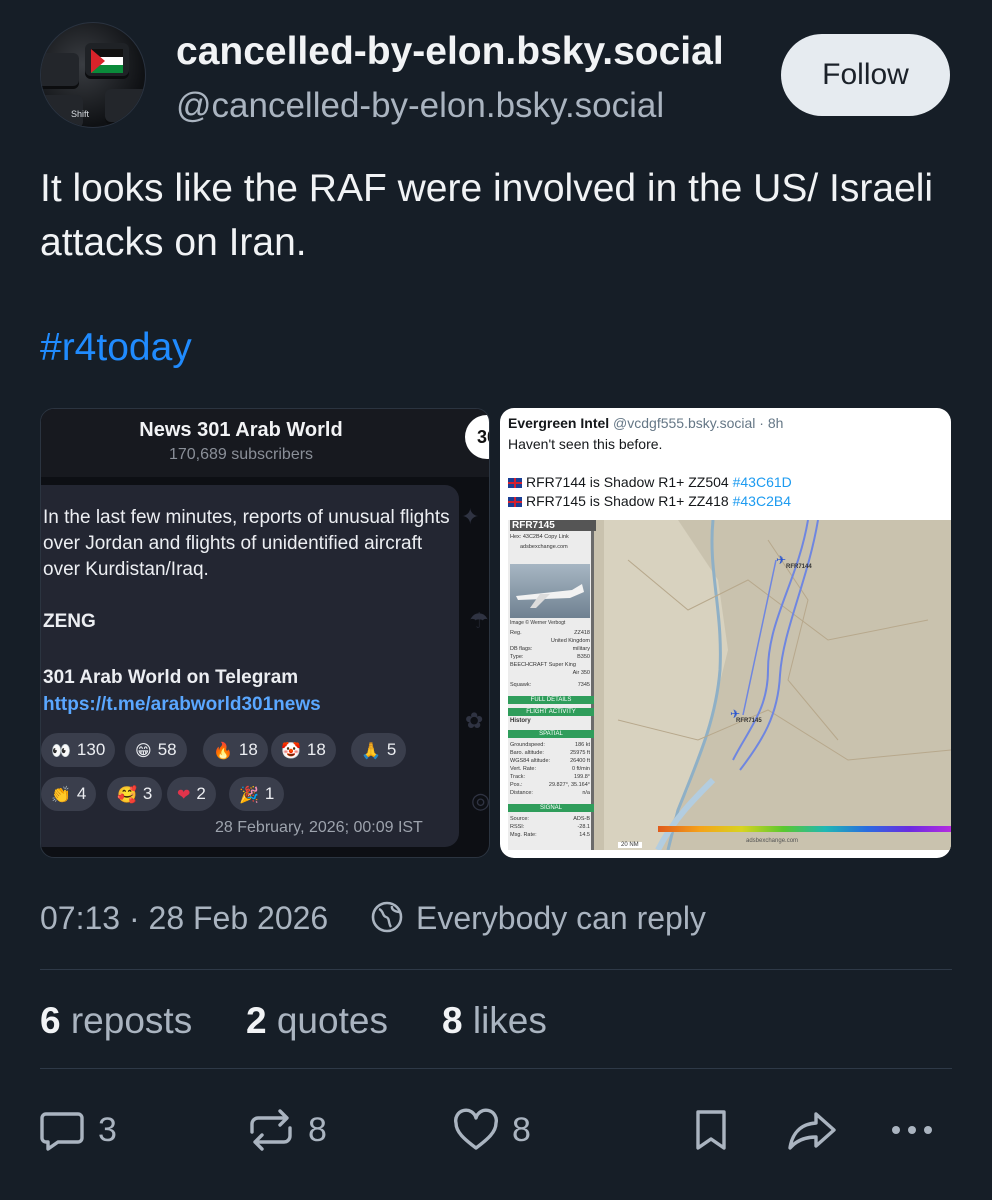 The image size is (992, 1200). I want to click on reply-icon, so click(62, 1131).